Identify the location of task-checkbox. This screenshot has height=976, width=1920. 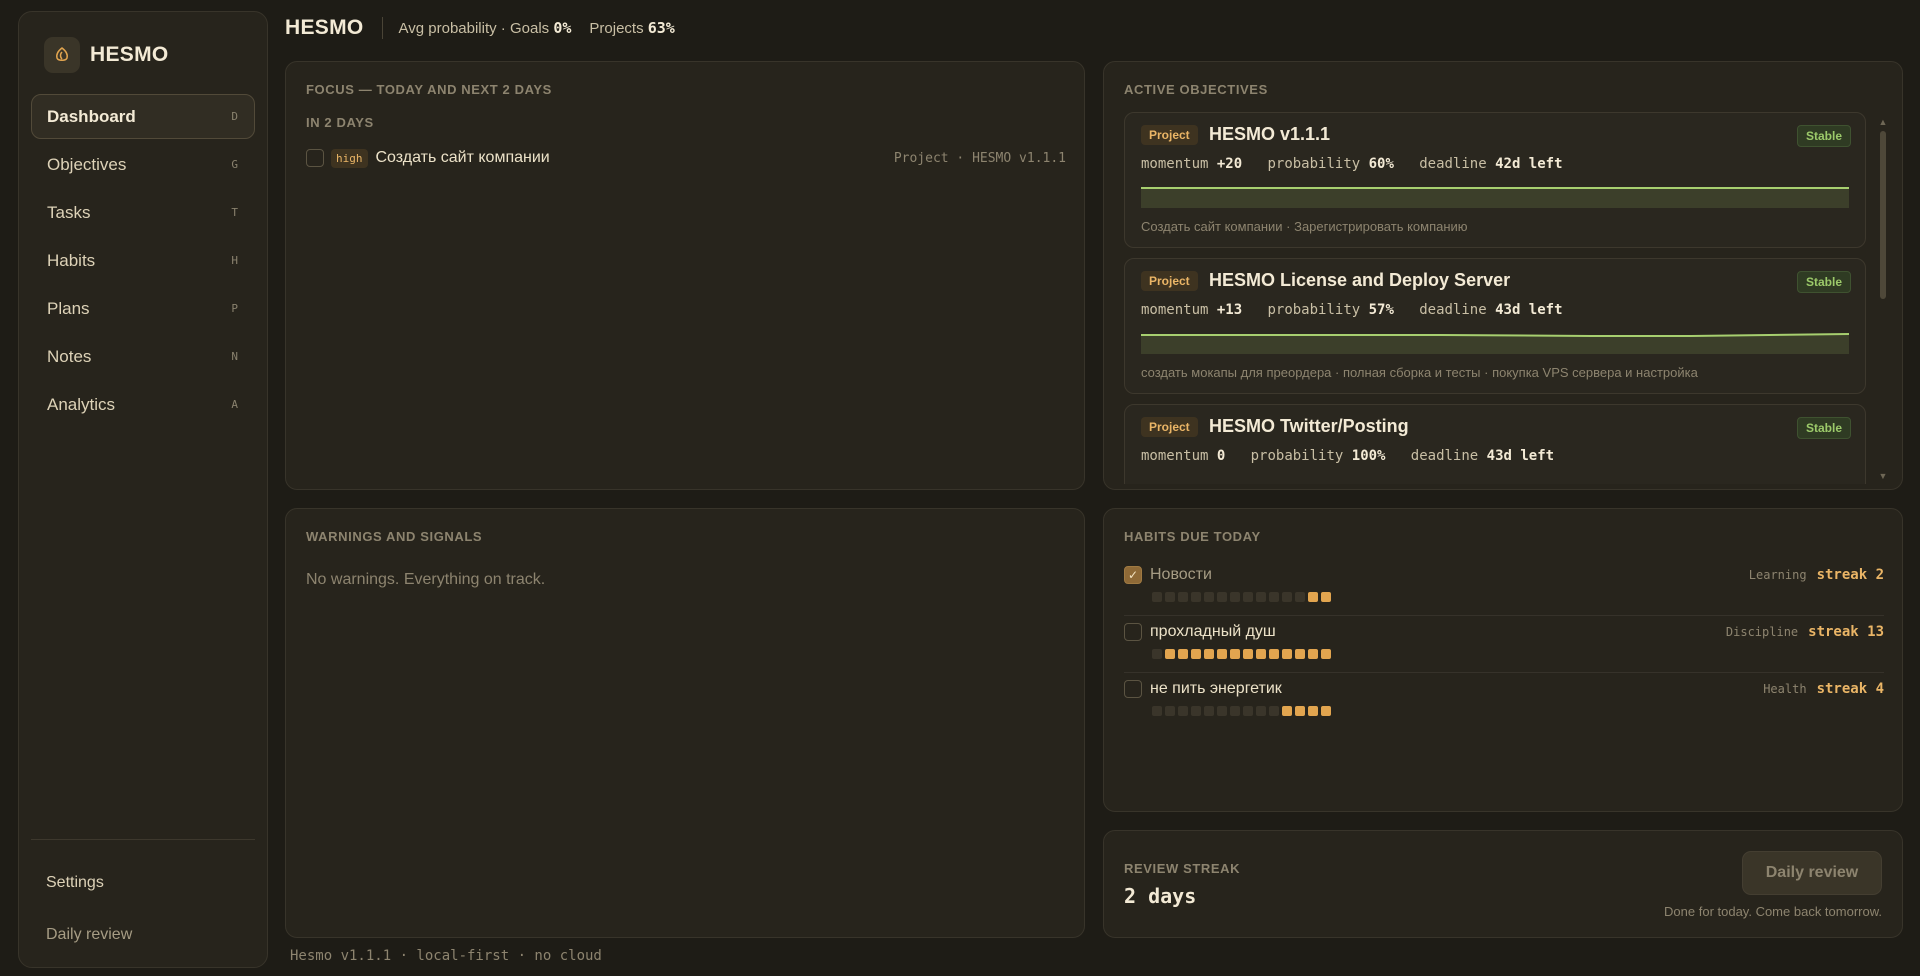
(315, 158).